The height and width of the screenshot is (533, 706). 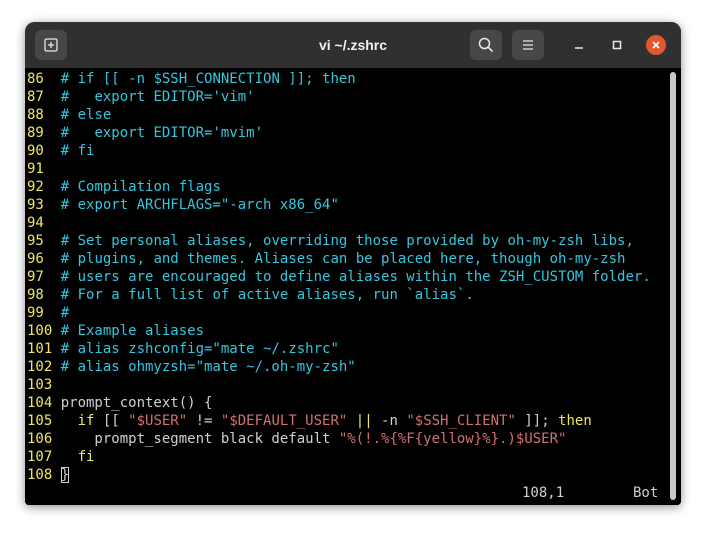 I want to click on menu-button, so click(x=528, y=45).